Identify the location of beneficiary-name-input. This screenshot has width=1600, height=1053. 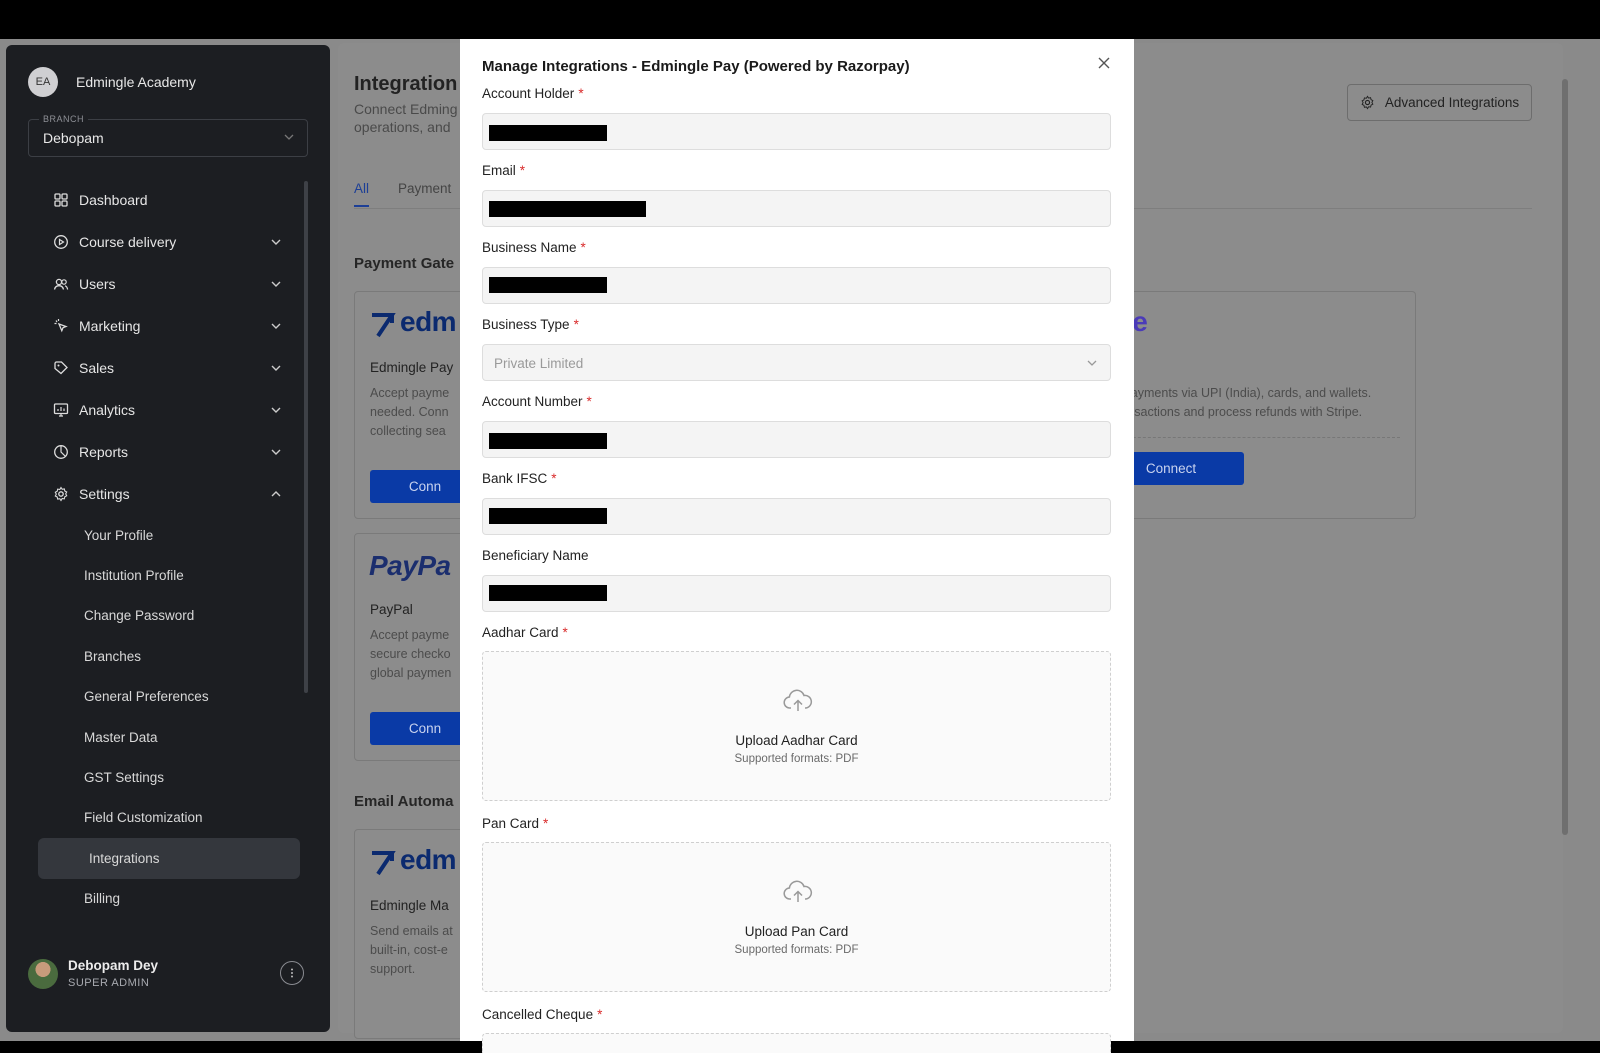
(796, 593).